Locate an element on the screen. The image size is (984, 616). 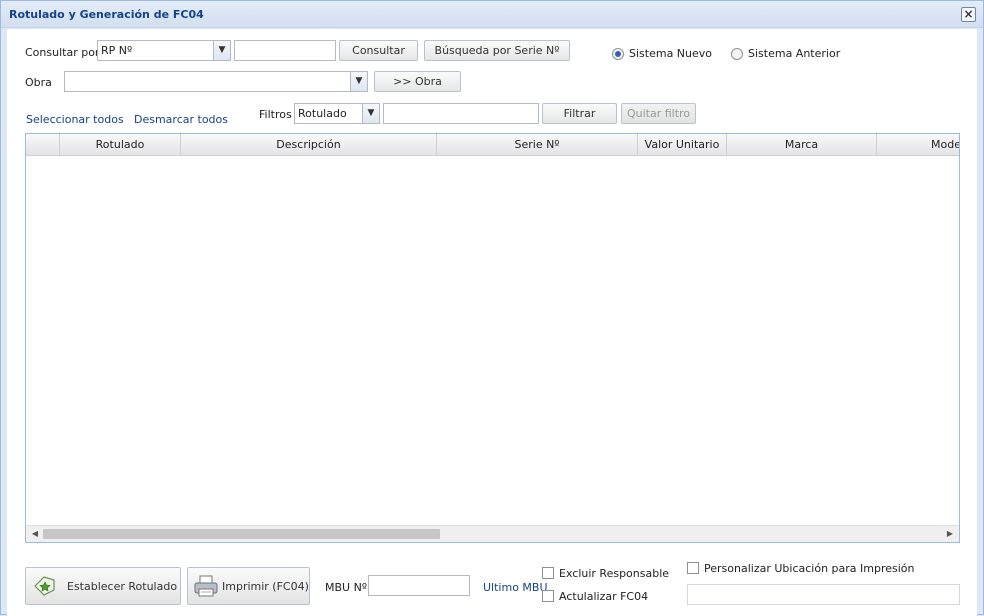
actualizar-fc04-checkbox is located at coordinates (548, 596).